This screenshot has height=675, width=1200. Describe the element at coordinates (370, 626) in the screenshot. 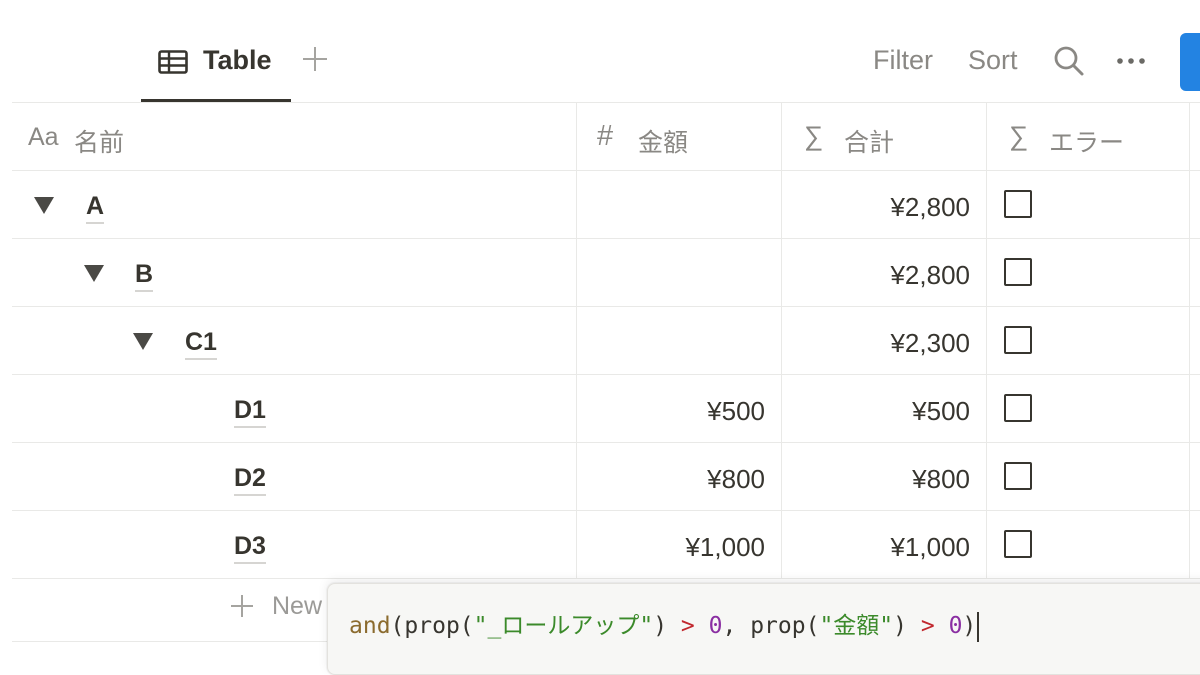

I see `formula-function: and` at that location.